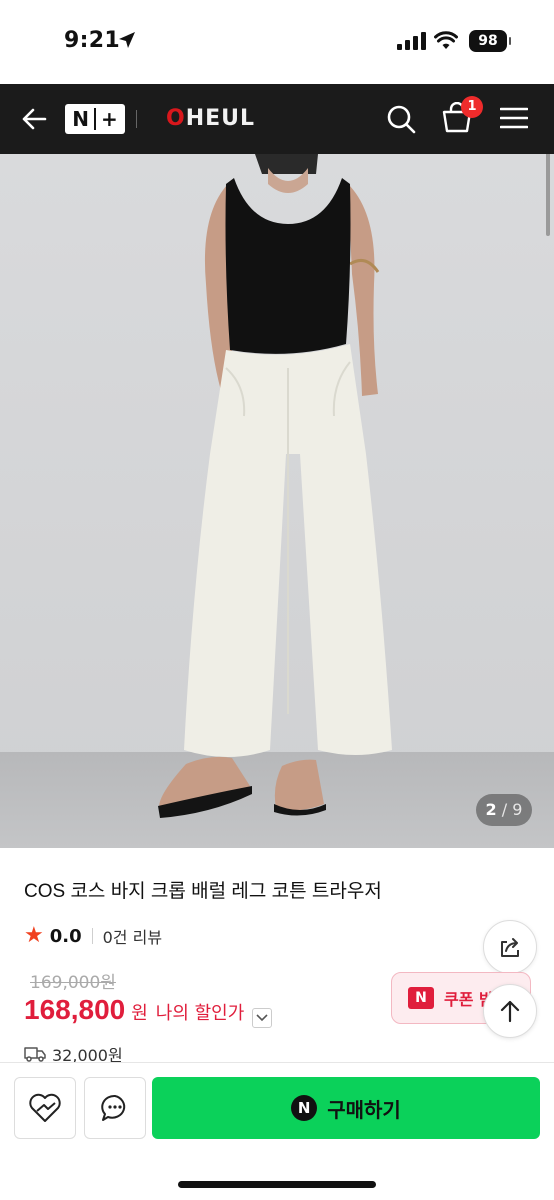 This screenshot has width=554, height=1200. What do you see at coordinates (210, 118) in the screenshot?
I see `brand-logo: OHEUL` at bounding box center [210, 118].